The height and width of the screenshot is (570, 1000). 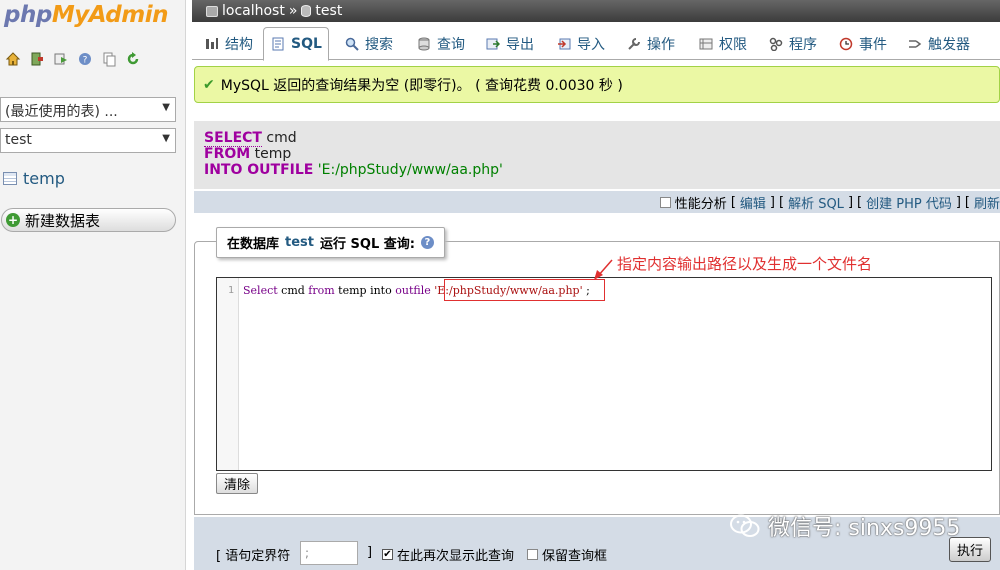 I want to click on profiling-label: 性能分析, so click(x=700, y=204).